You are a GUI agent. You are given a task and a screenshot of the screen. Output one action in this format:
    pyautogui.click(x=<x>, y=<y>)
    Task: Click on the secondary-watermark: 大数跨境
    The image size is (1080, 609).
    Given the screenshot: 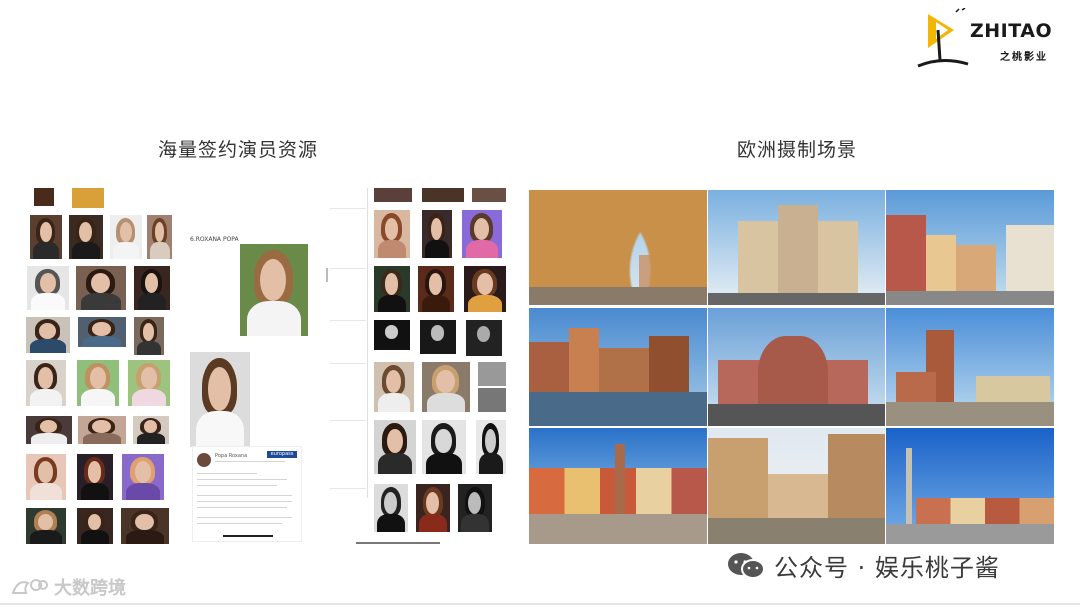 What is the action you would take?
    pyautogui.click(x=68, y=587)
    